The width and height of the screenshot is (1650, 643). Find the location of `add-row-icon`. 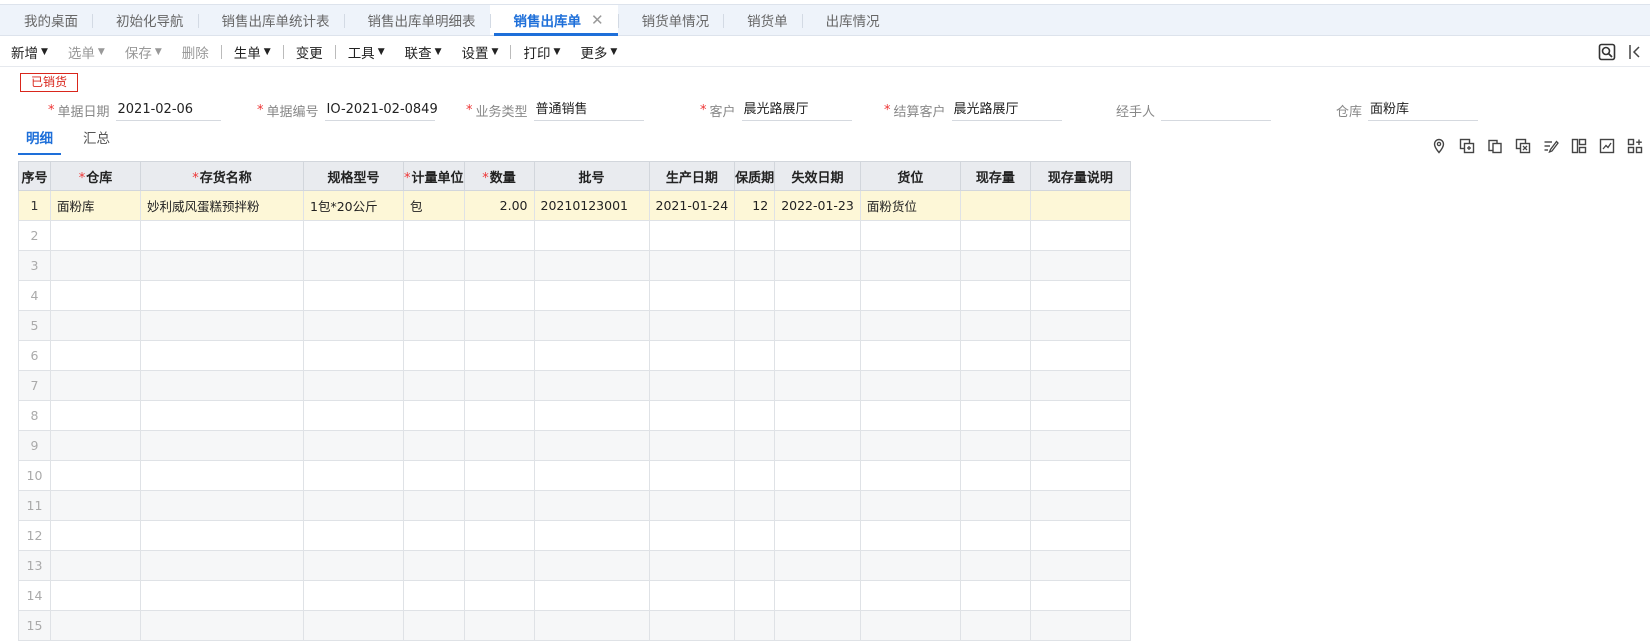

add-row-icon is located at coordinates (1467, 146).